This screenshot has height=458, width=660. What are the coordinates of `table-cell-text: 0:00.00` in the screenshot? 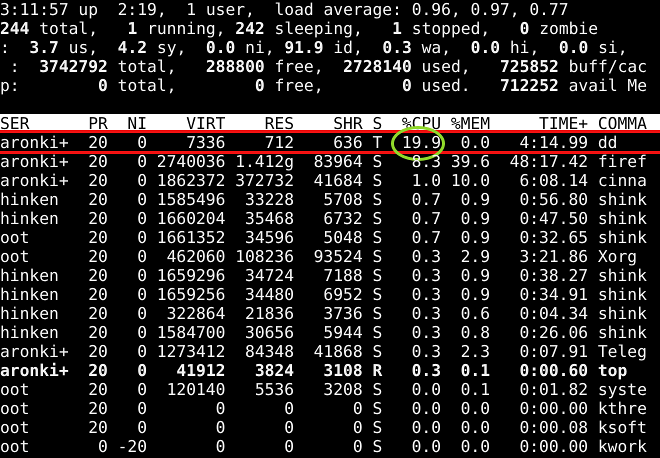 It's located at (553, 408).